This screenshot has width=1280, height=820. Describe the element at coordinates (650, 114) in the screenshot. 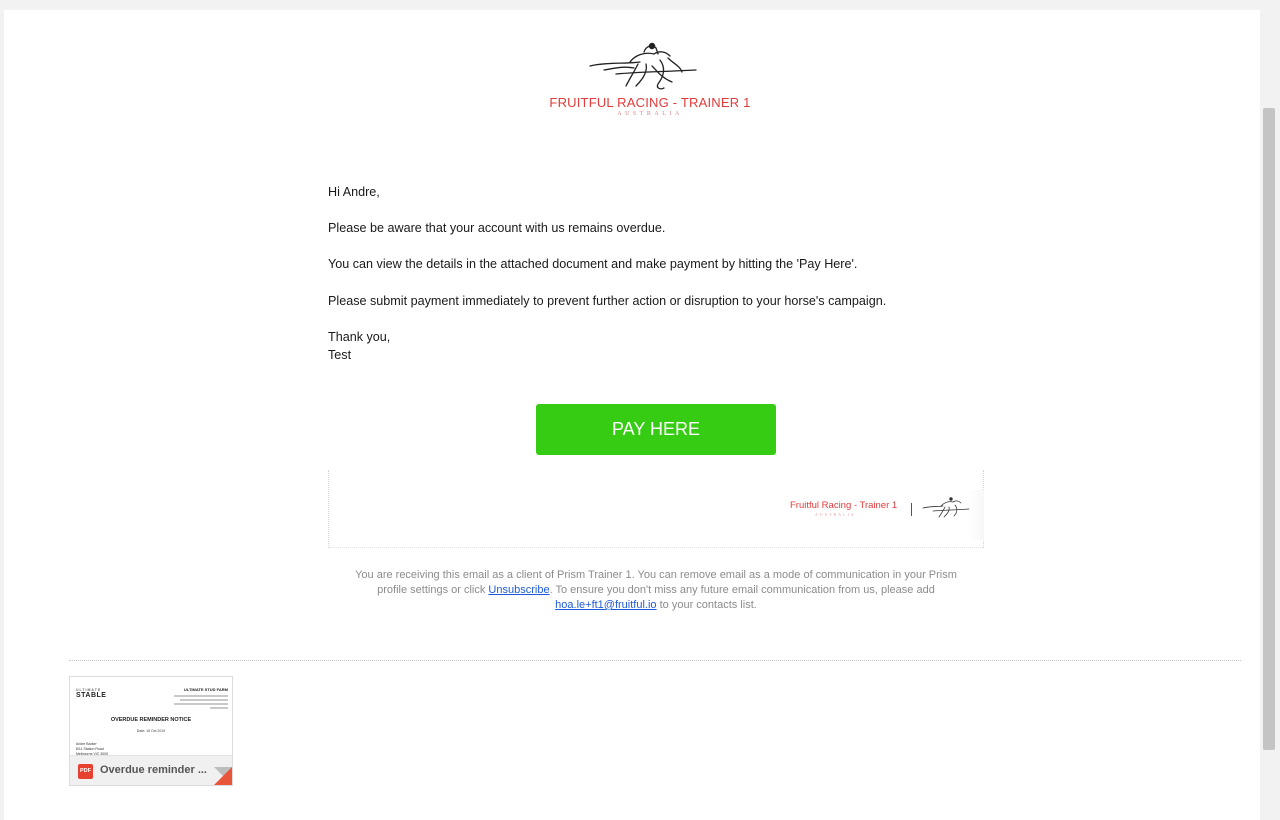

I see `brand-subtitle: AUSTRALIA` at that location.